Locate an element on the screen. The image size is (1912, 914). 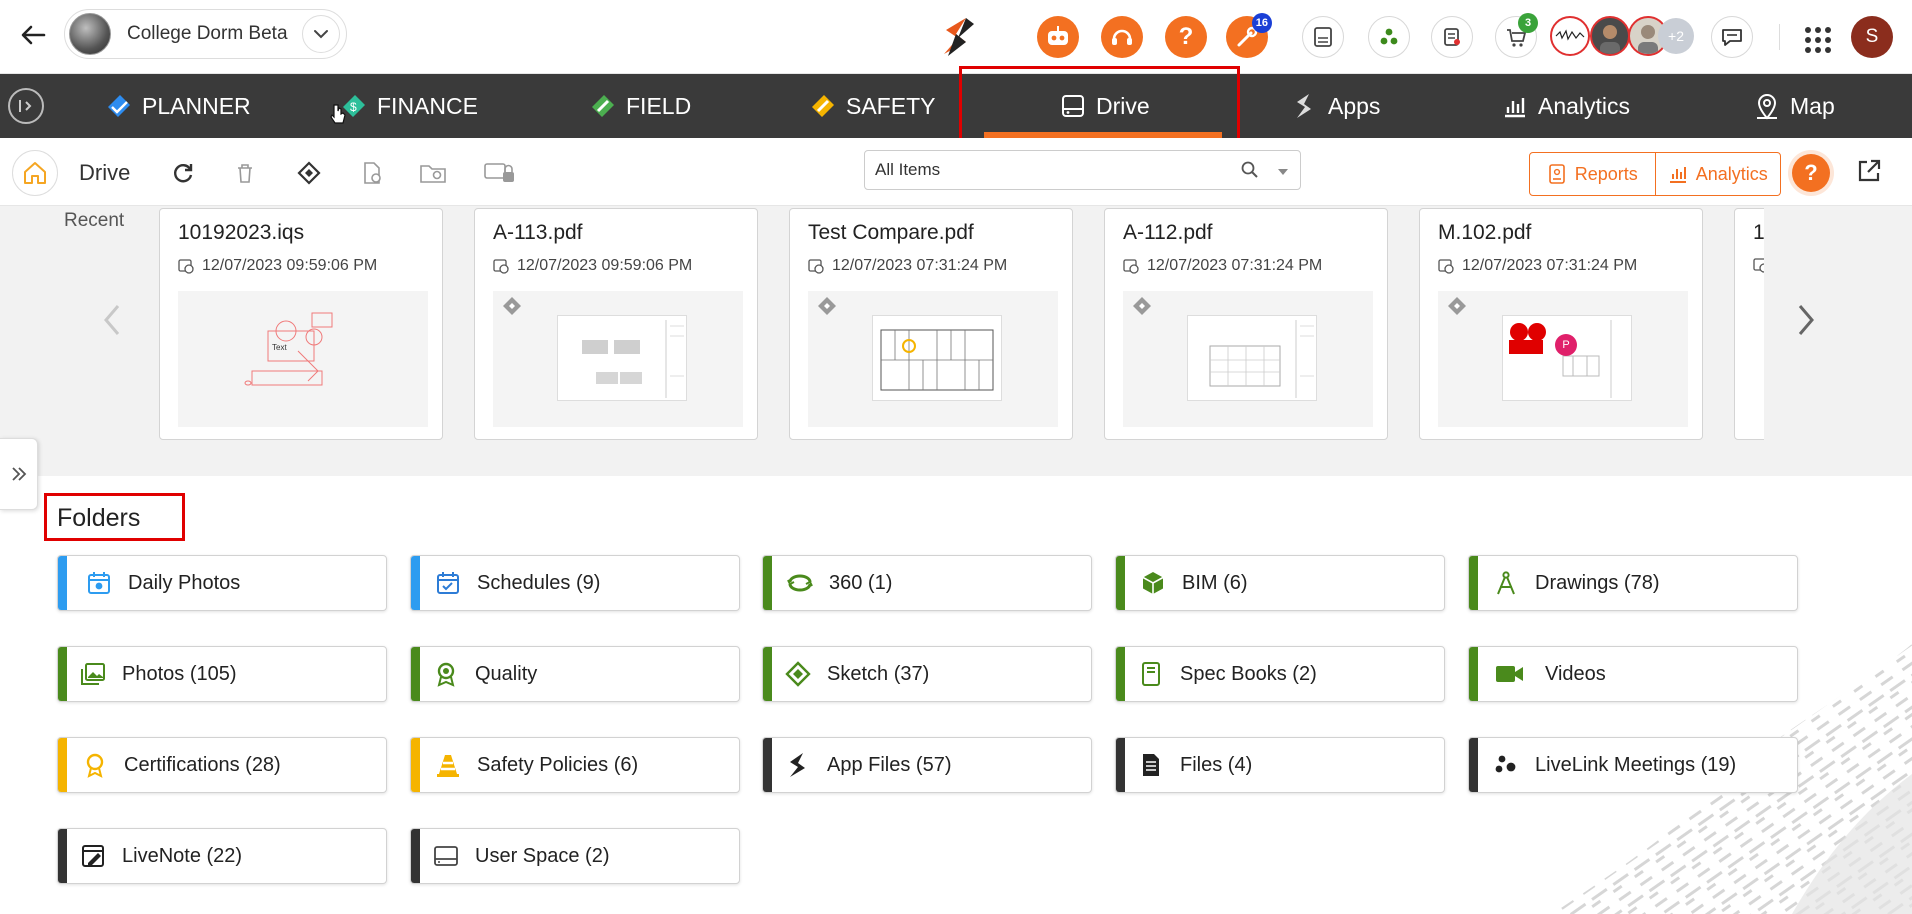
chevron-down-icon is located at coordinates (321, 34).